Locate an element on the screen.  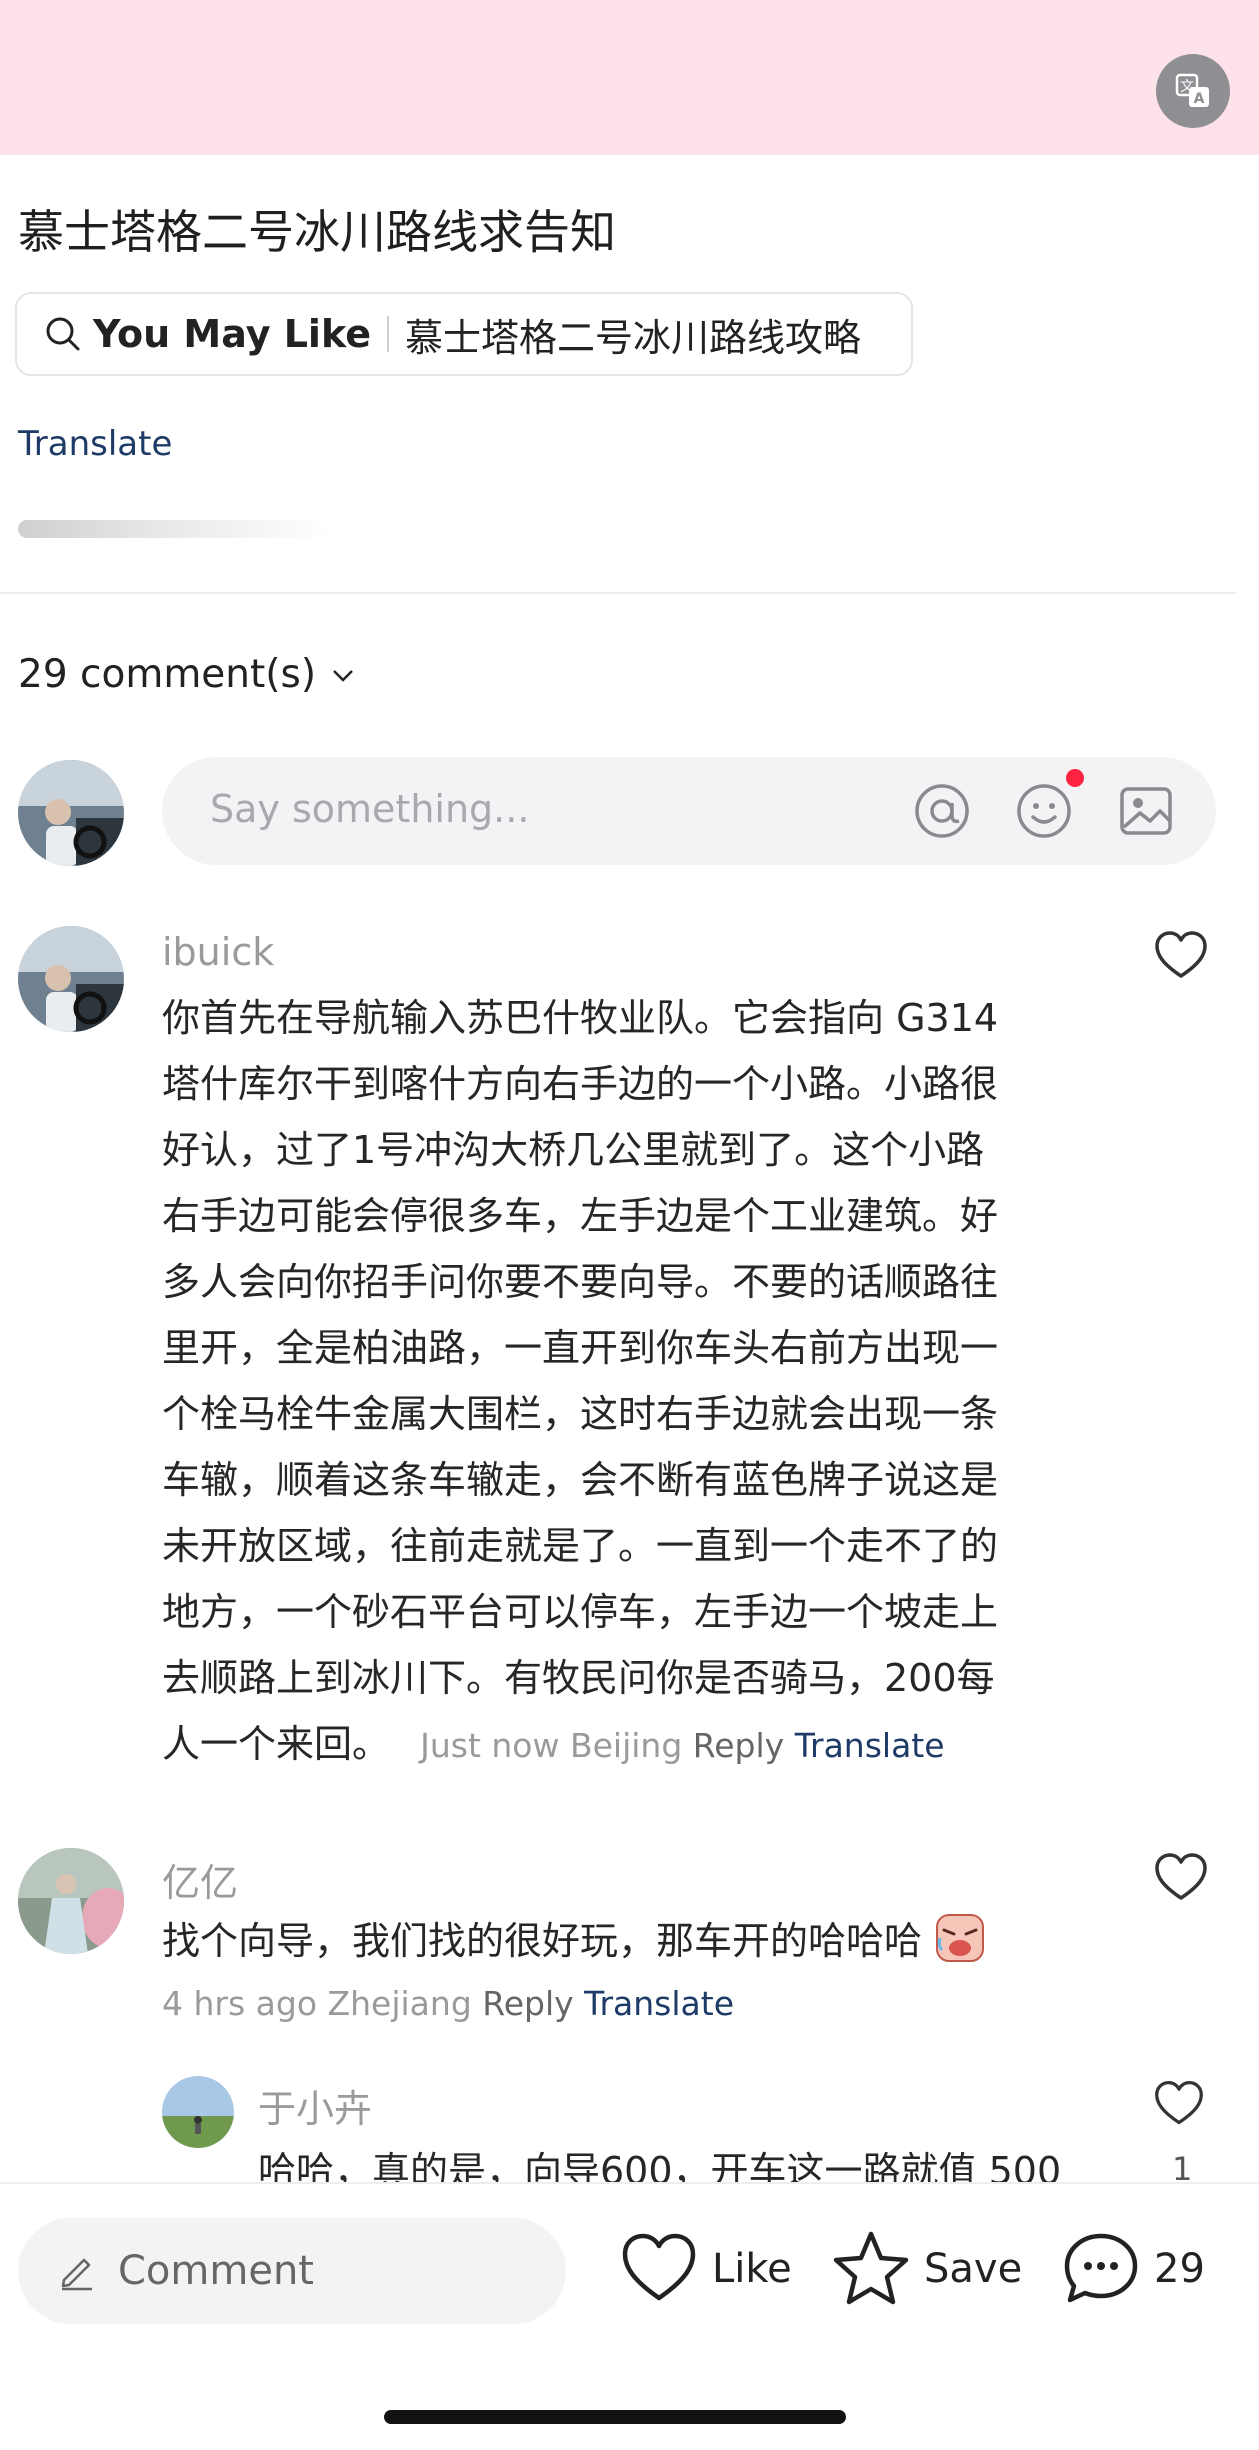
reply-username: 于小卉 is located at coordinates (315, 2105).